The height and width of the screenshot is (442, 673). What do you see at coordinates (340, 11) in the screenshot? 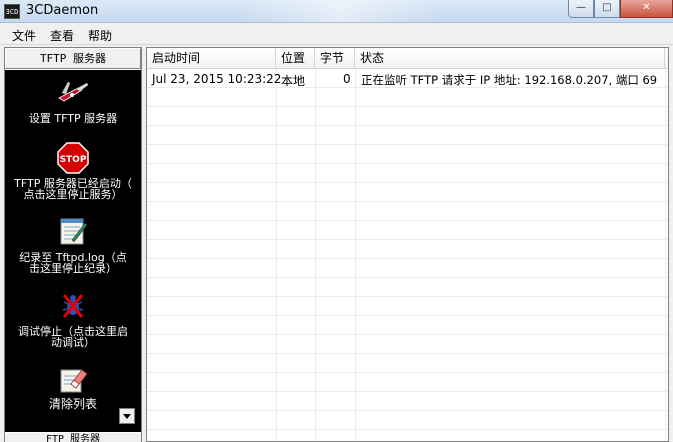
I see `title-bar-gloss` at bounding box center [340, 11].